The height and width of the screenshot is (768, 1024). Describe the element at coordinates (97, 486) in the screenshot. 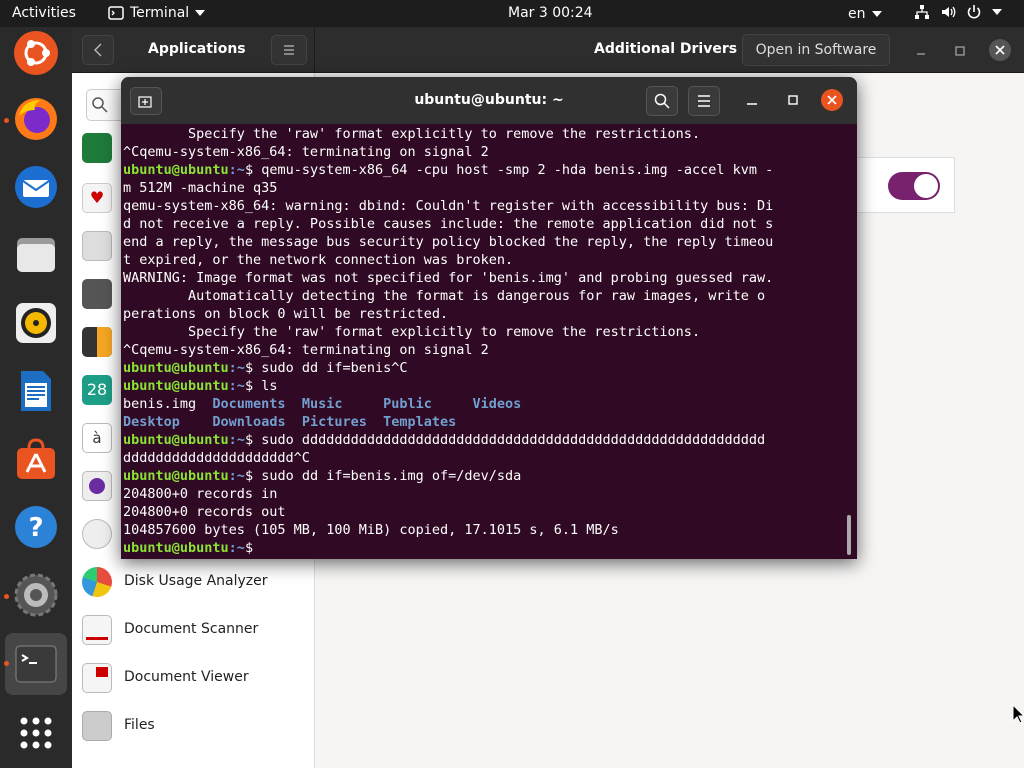

I see `cheese-camera-icon` at that location.